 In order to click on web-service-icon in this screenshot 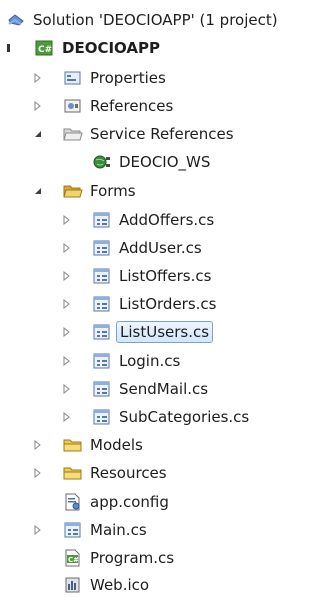, I will do `click(102, 162)`.